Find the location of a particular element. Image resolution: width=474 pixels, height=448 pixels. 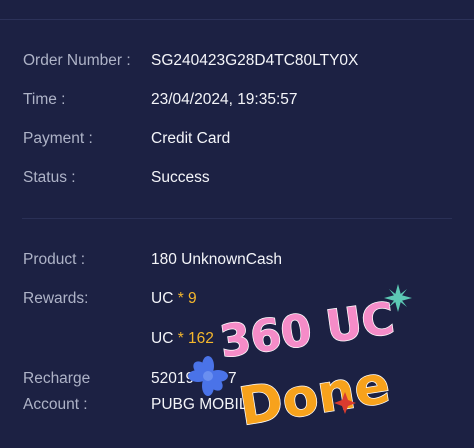

status-label: Status : is located at coordinates (49, 177).